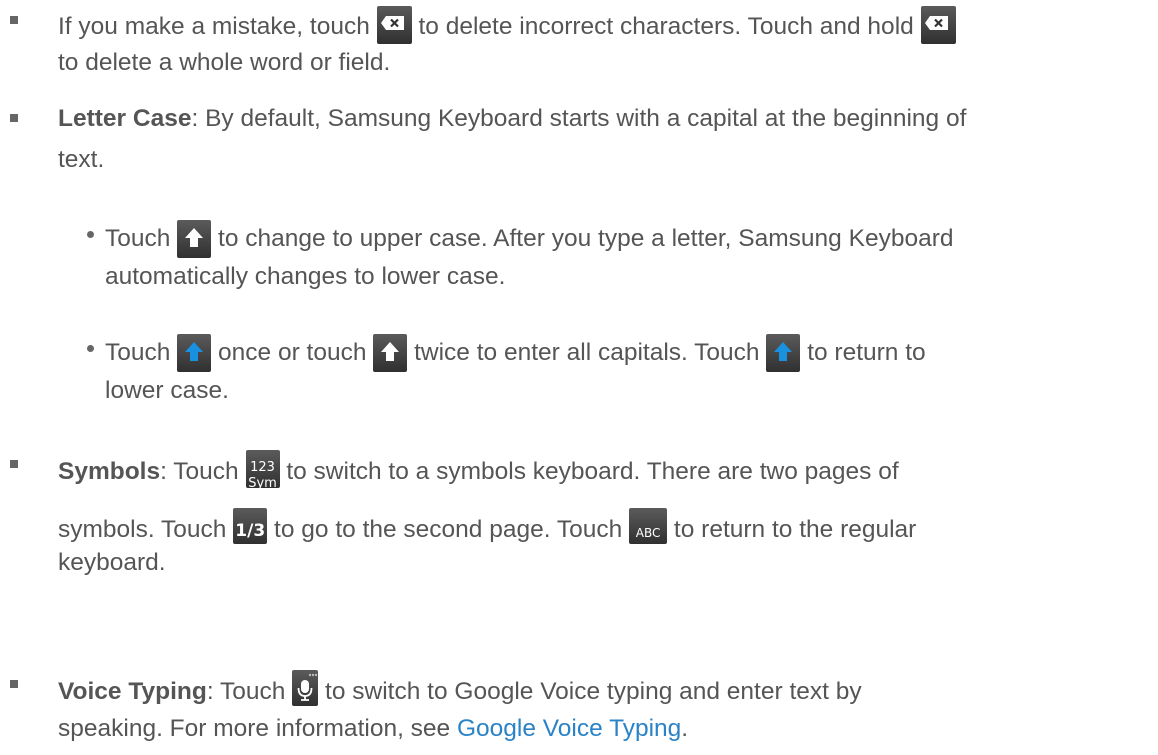 The image size is (1158, 755). What do you see at coordinates (305, 276) in the screenshot?
I see `shift-line-2: automatically changes to lower case.` at bounding box center [305, 276].